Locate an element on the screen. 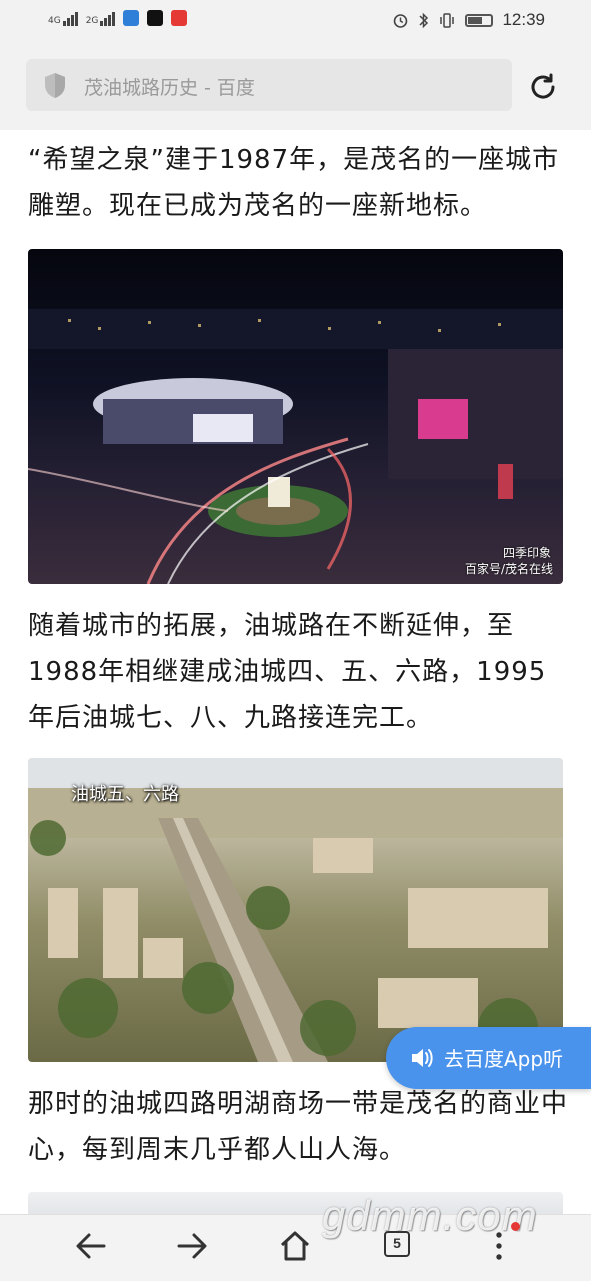 This screenshot has height=1281, width=591. shield-icon is located at coordinates (55, 85).